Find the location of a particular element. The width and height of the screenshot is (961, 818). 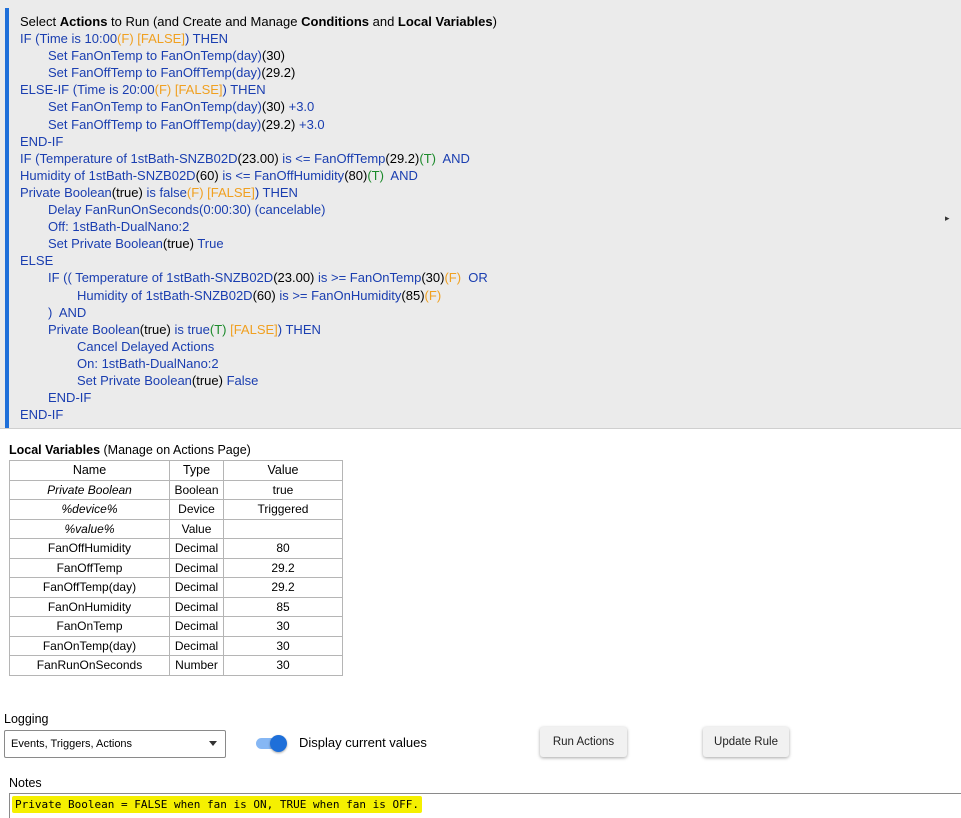

expand-arrow-icon: ▸ is located at coordinates (947, 218).